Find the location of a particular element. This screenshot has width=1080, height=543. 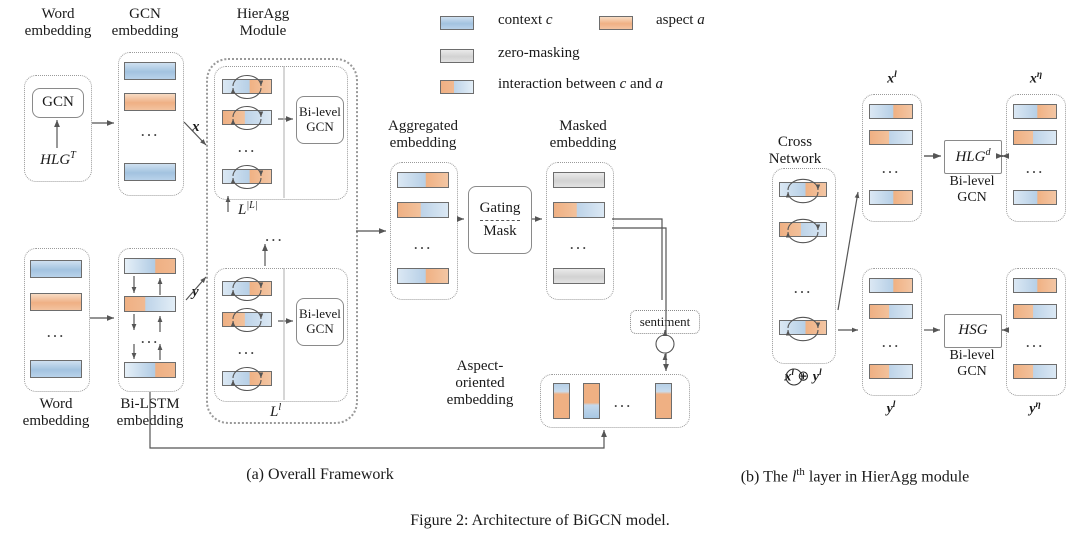

mask-label: Mask is located at coordinates (500, 230).